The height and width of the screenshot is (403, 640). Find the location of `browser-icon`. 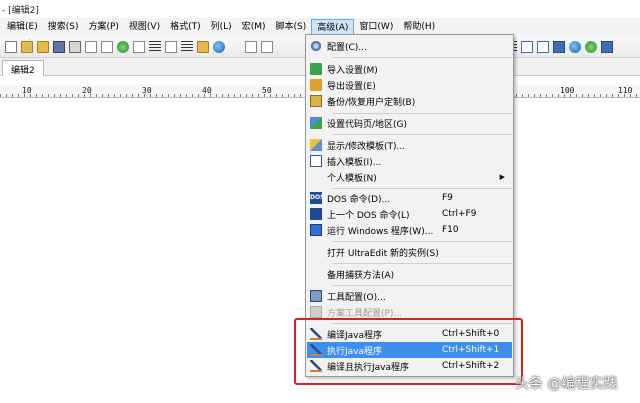

browser-icon is located at coordinates (575, 46).